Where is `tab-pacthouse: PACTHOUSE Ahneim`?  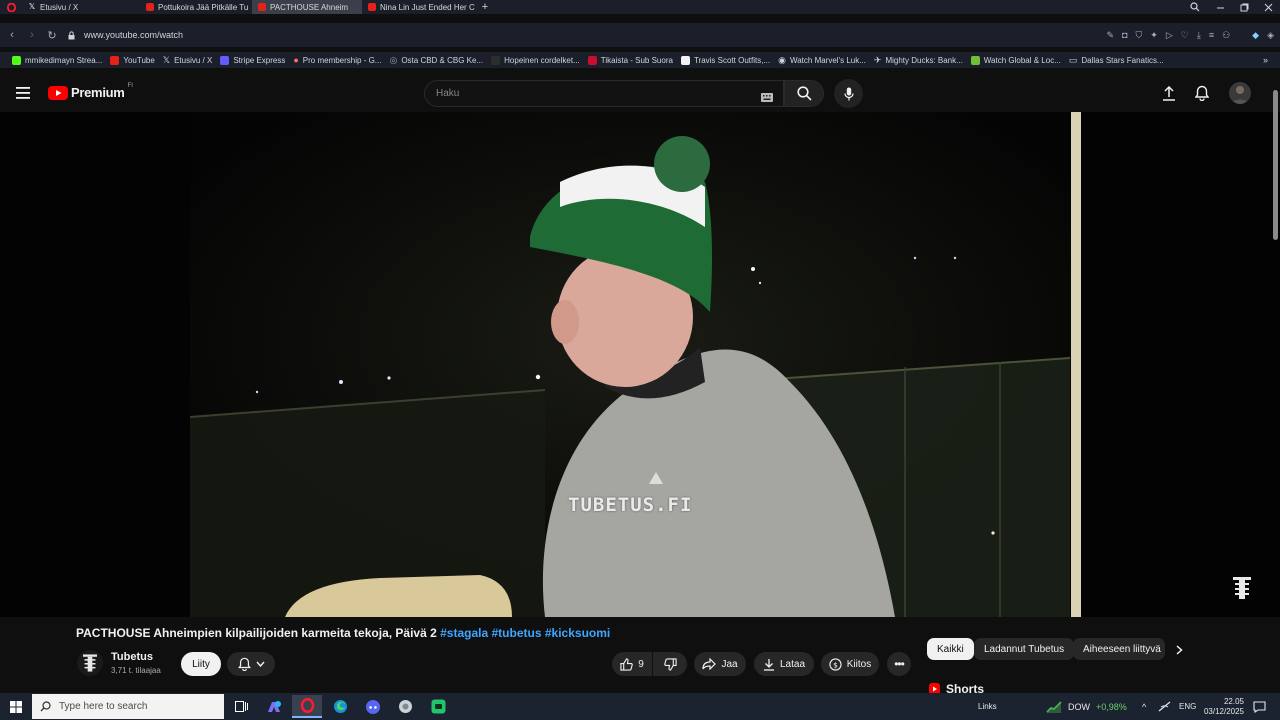 tab-pacthouse: PACTHOUSE Ahneim is located at coordinates (307, 7).